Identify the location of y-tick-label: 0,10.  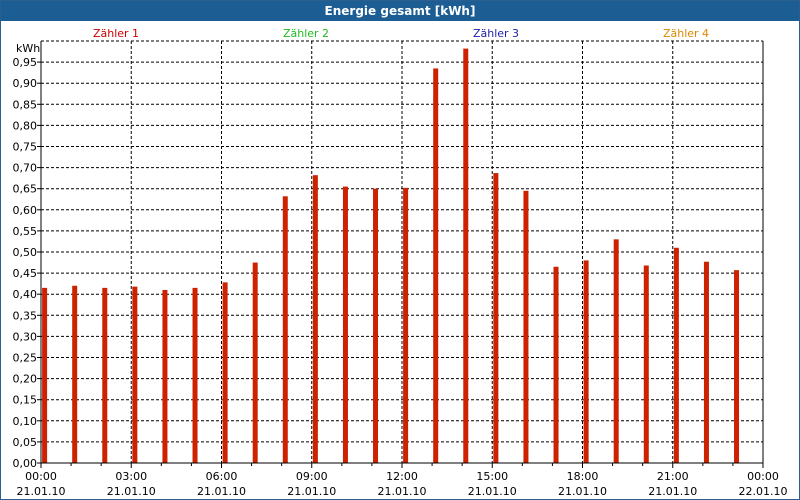
(25, 421).